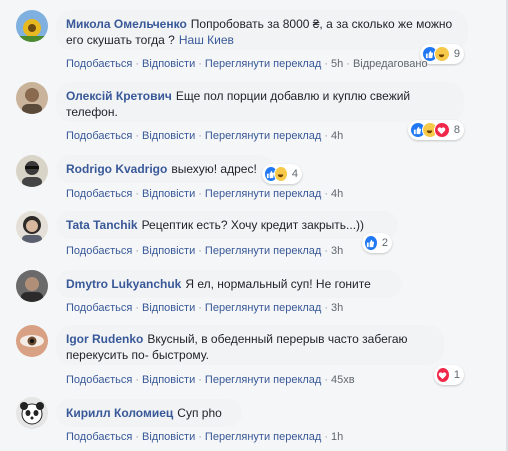 This screenshot has height=451, width=508. I want to click on reactions-summary: 4, so click(282, 174).